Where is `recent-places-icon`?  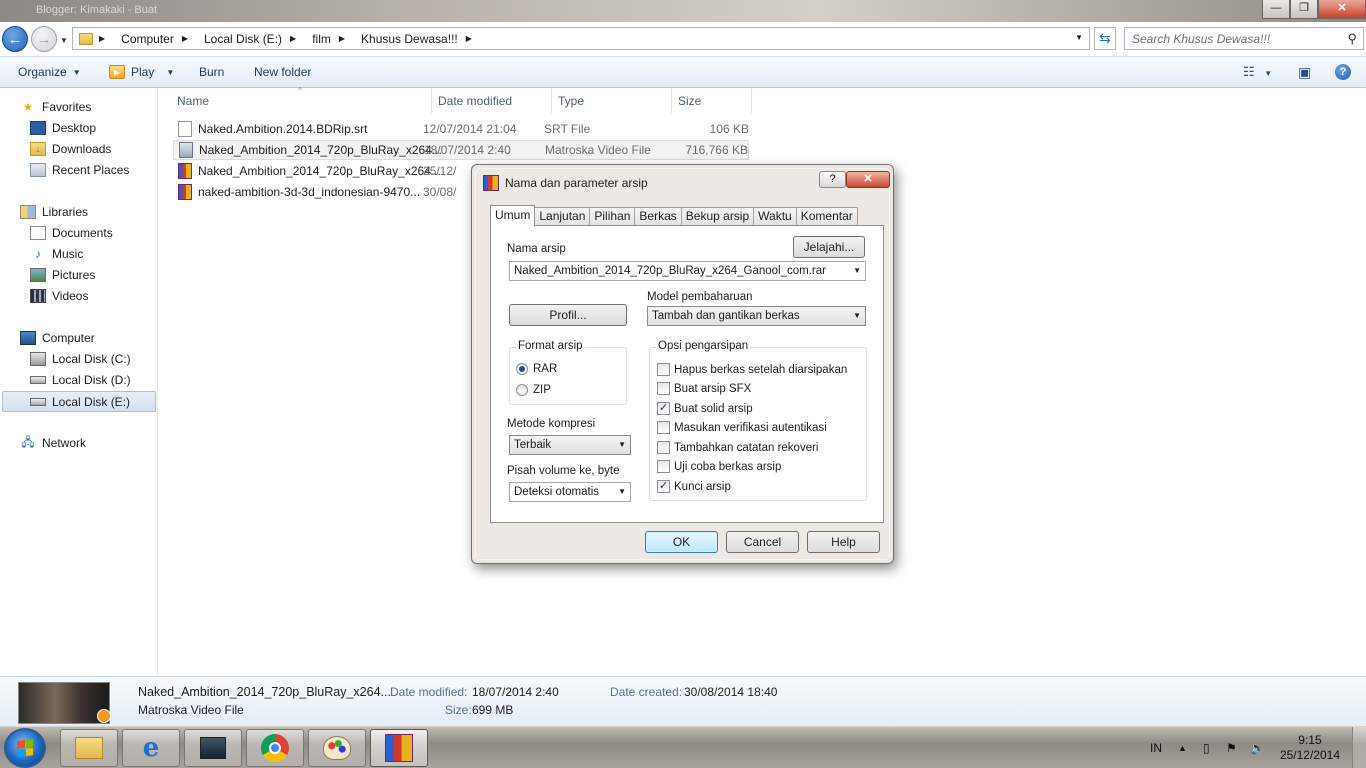 recent-places-icon is located at coordinates (38, 170).